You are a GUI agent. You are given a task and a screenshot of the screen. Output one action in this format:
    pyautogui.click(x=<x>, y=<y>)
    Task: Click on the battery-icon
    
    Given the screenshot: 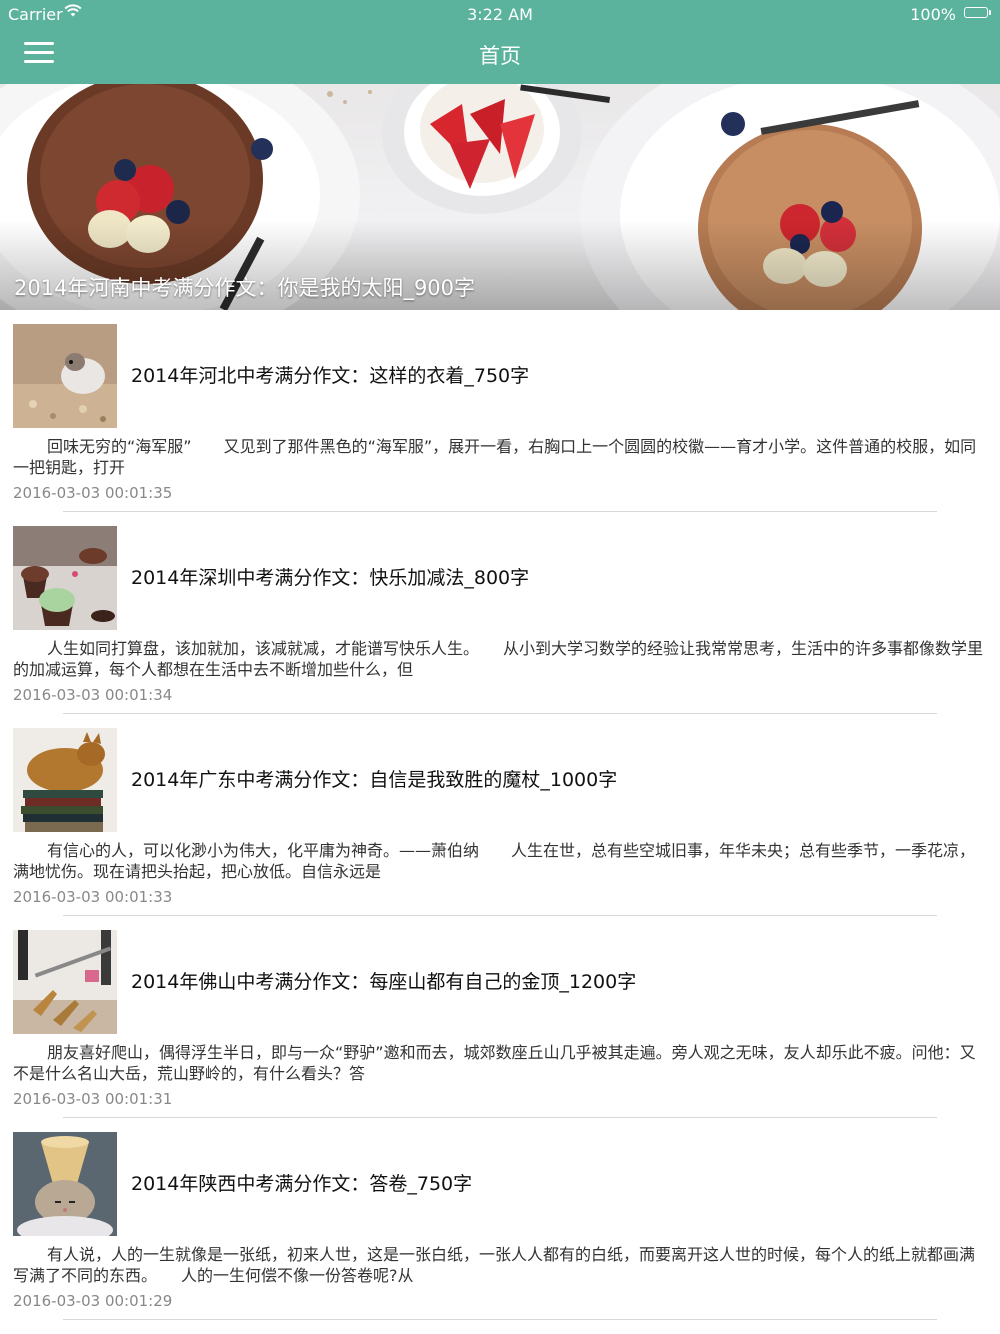 What is the action you would take?
    pyautogui.click(x=977, y=12)
    